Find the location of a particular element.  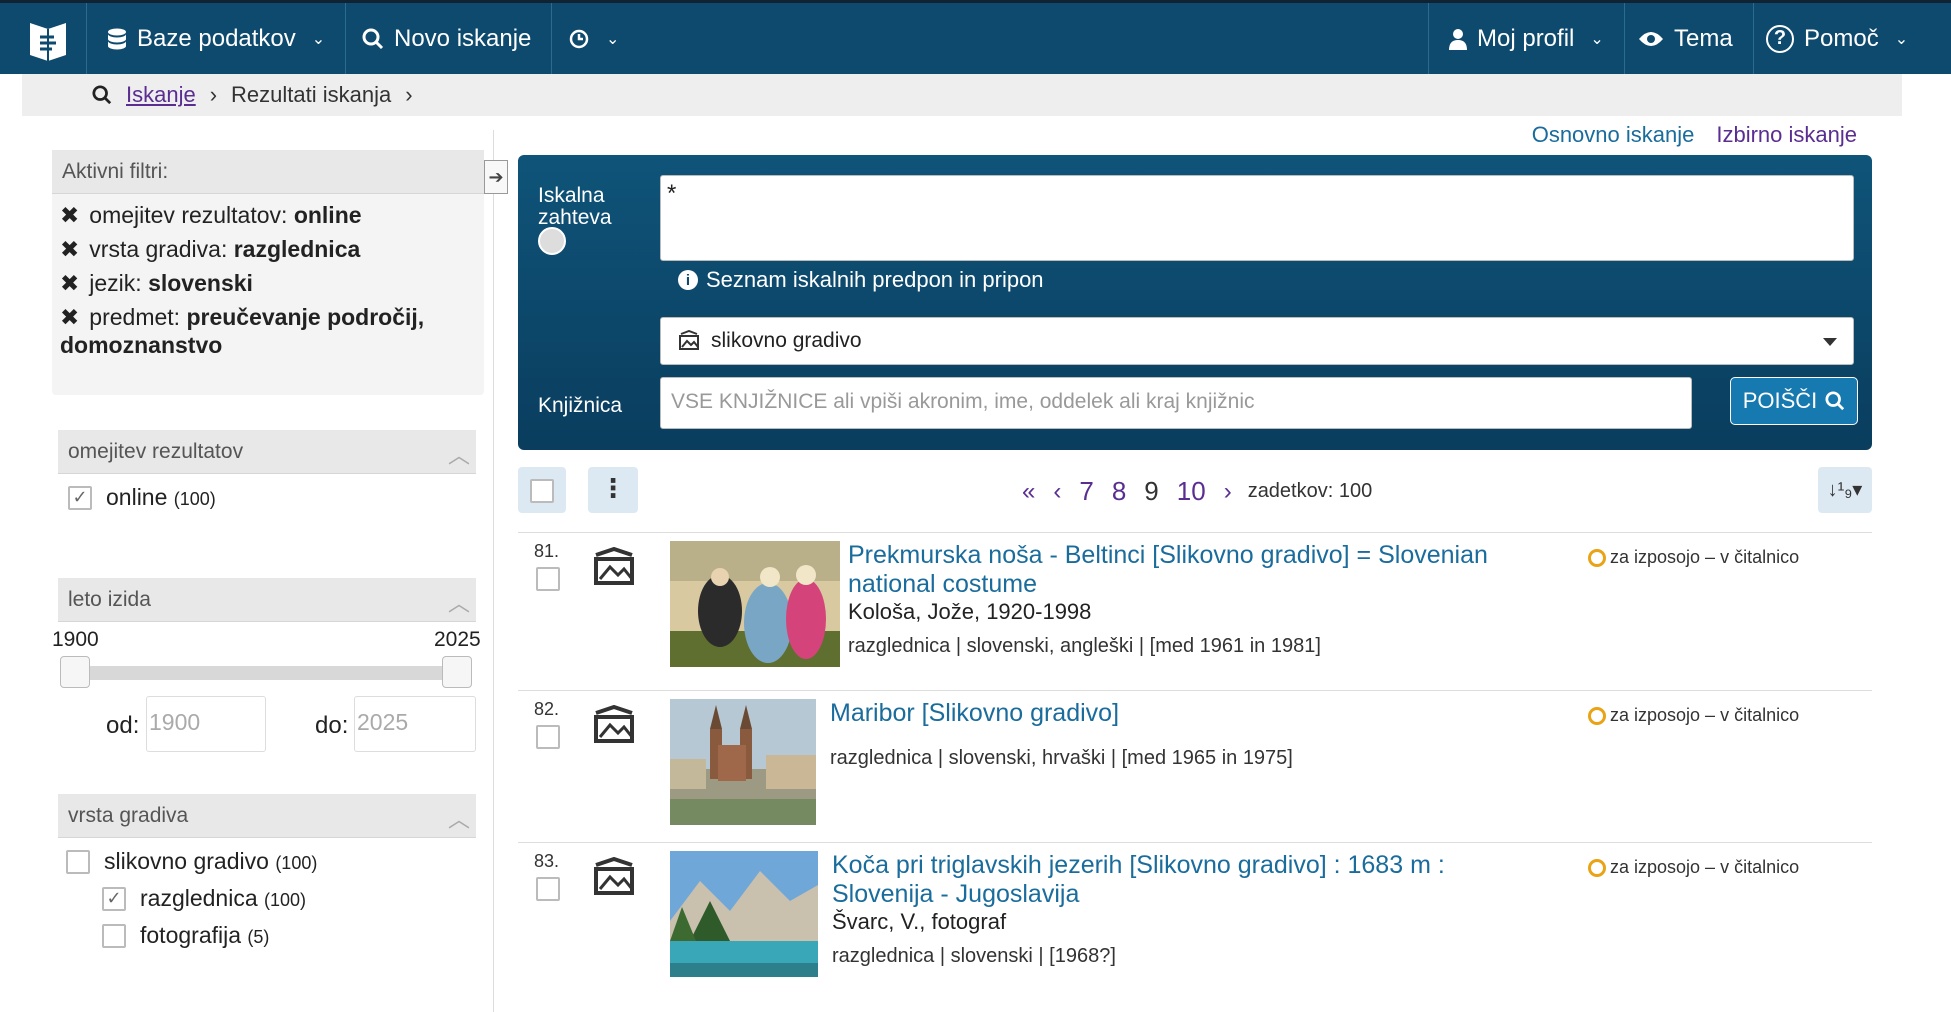

results-count: zadetkov: 100 is located at coordinates (1310, 491).